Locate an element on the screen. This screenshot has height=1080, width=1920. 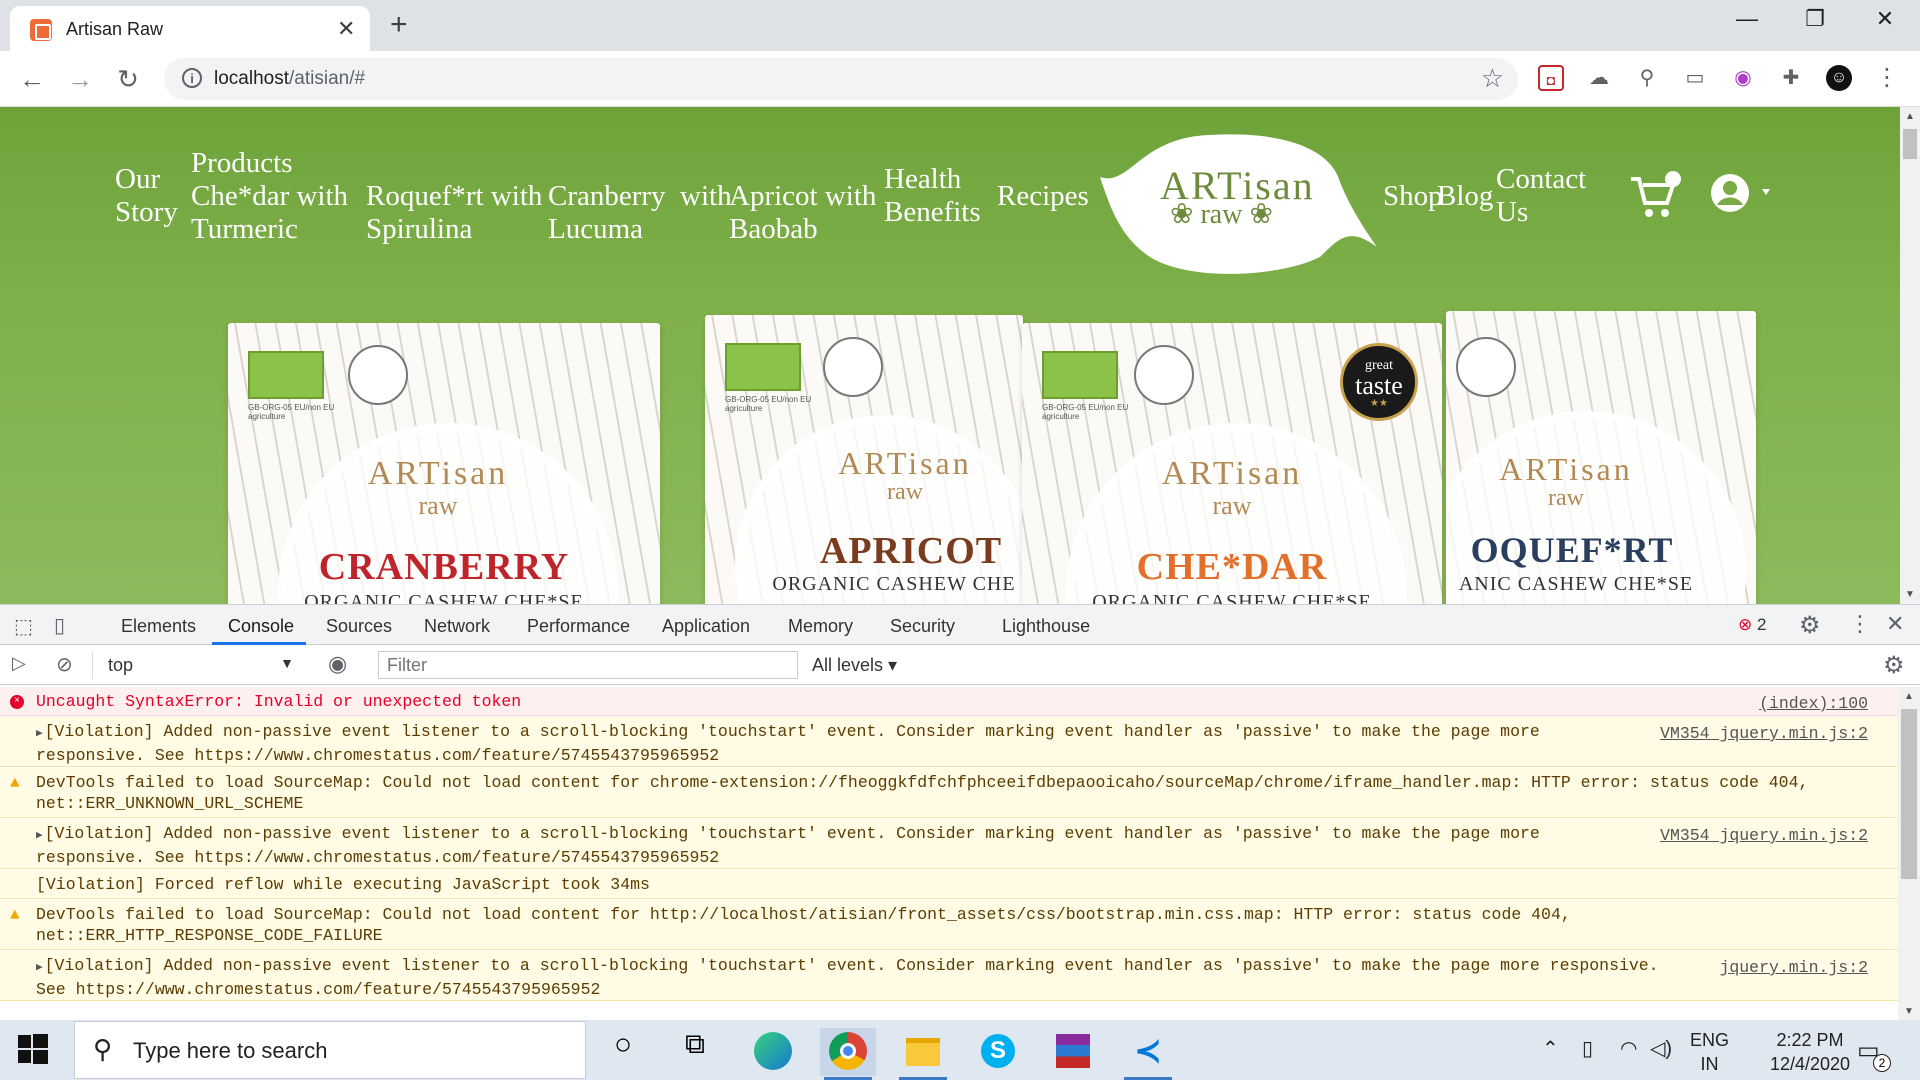
nav-products: Products is located at coordinates (242, 163).